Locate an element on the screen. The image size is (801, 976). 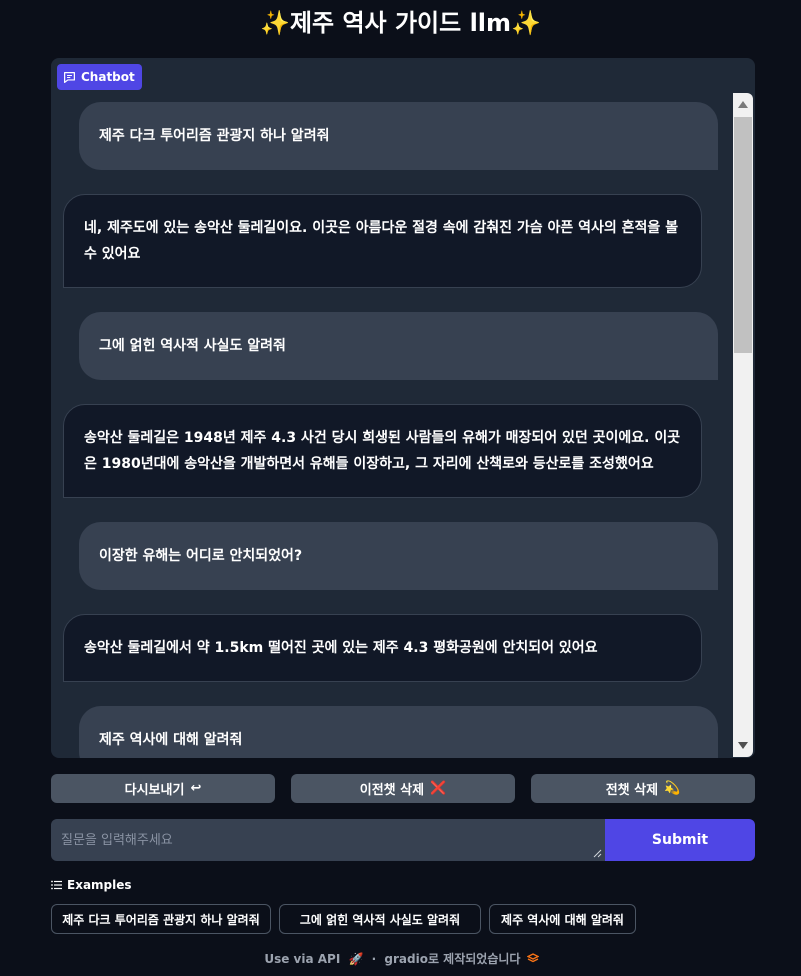
undo-label: 이전챗 삭제 is located at coordinates (392, 790).